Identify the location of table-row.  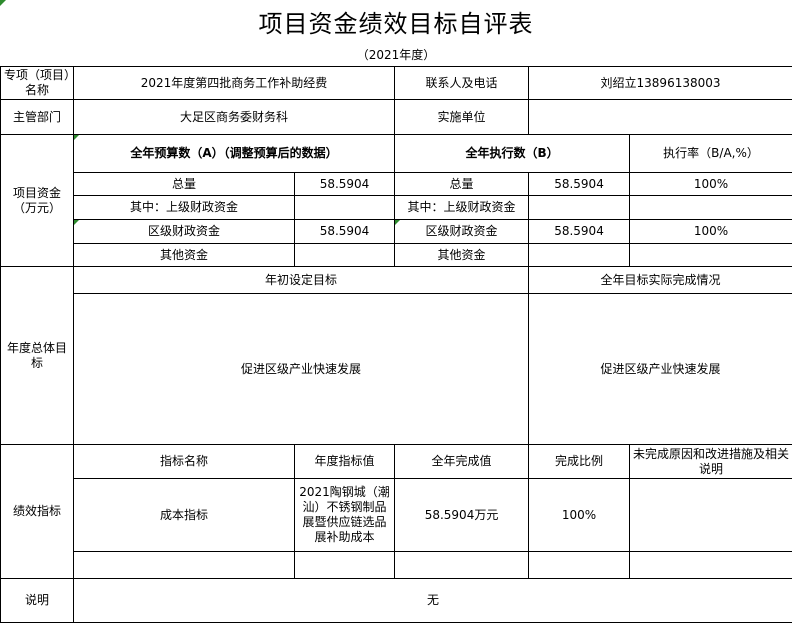
(396, 565).